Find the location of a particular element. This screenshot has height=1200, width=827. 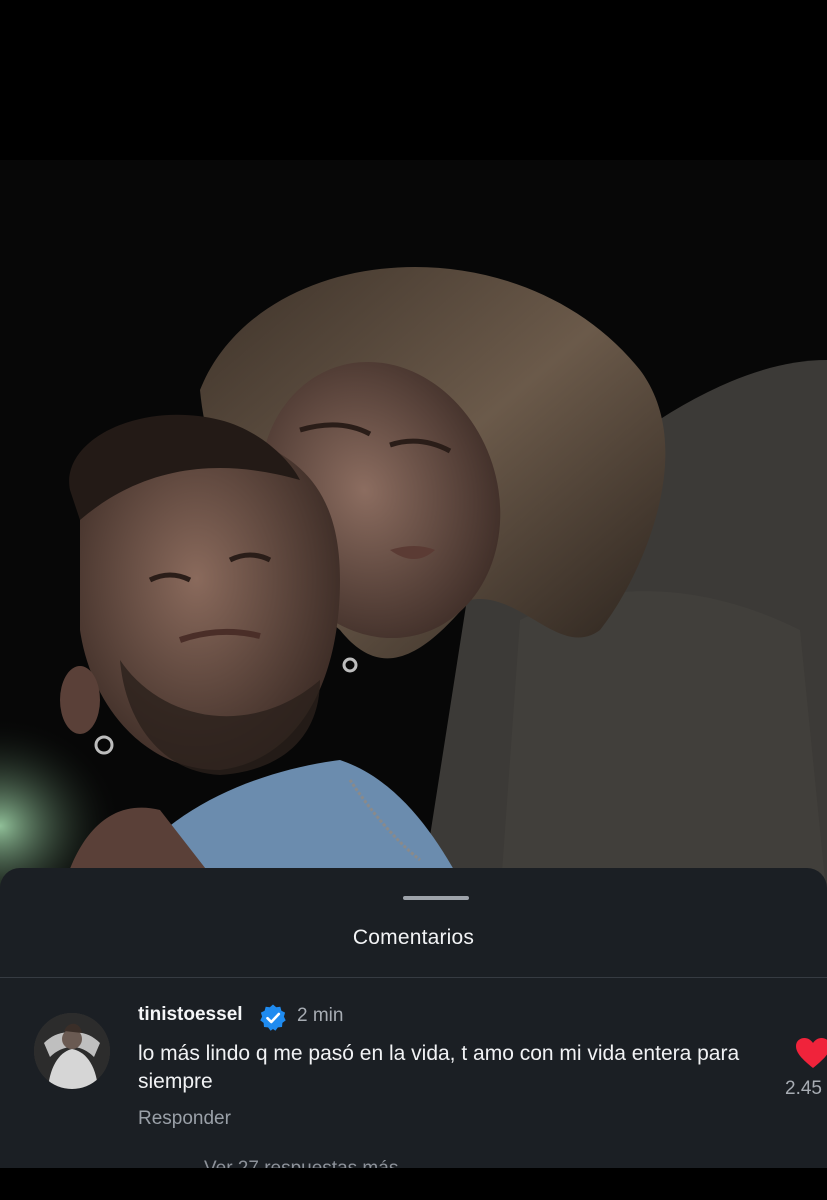

avatar-image is located at coordinates (72, 1051).